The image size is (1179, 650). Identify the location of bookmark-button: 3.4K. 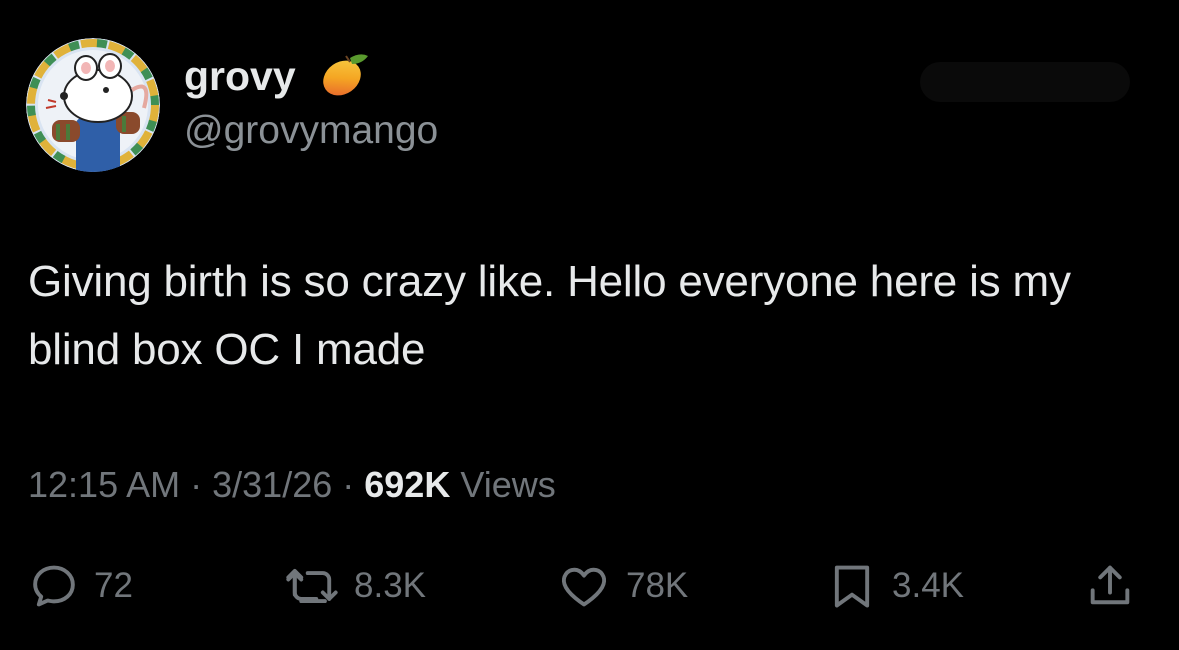
(895, 586).